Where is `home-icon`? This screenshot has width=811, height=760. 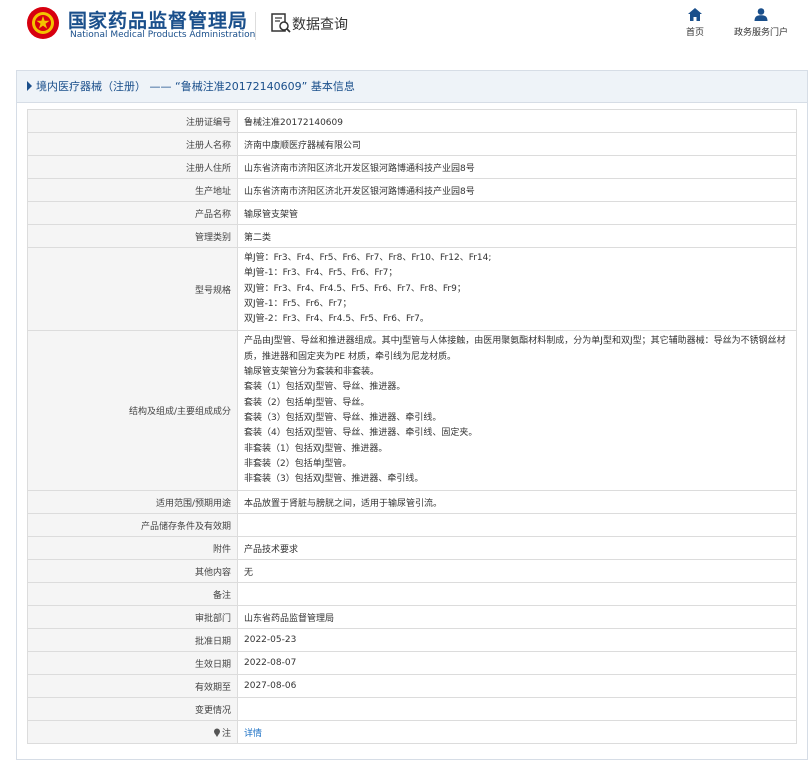
home-icon is located at coordinates (695, 14).